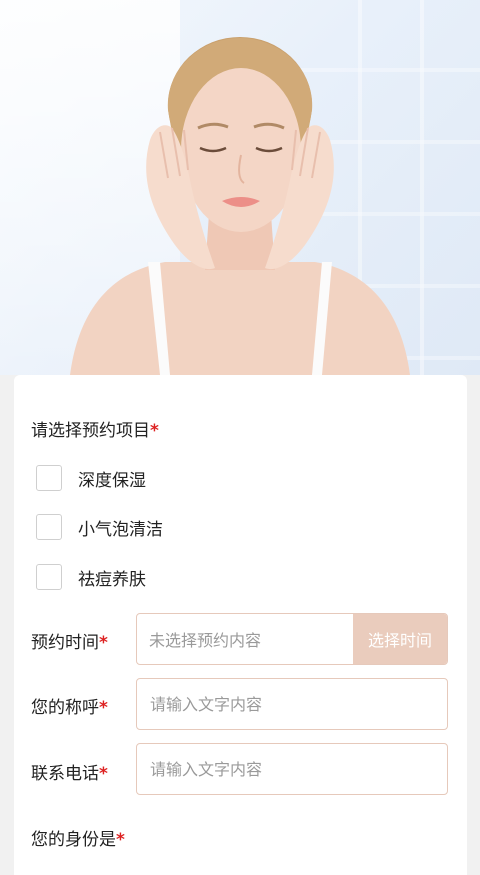  I want to click on option-acne-care: 祛痘养肤, so click(91, 577).